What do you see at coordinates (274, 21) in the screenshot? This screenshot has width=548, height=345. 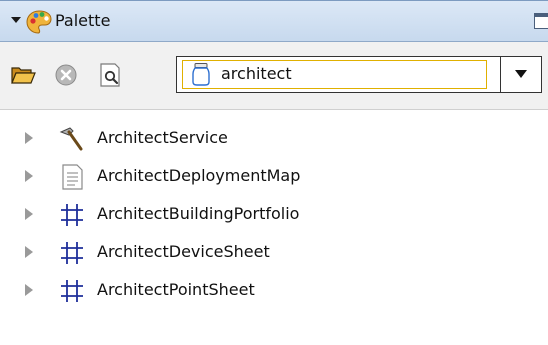 I see `palette-header: Palette` at bounding box center [274, 21].